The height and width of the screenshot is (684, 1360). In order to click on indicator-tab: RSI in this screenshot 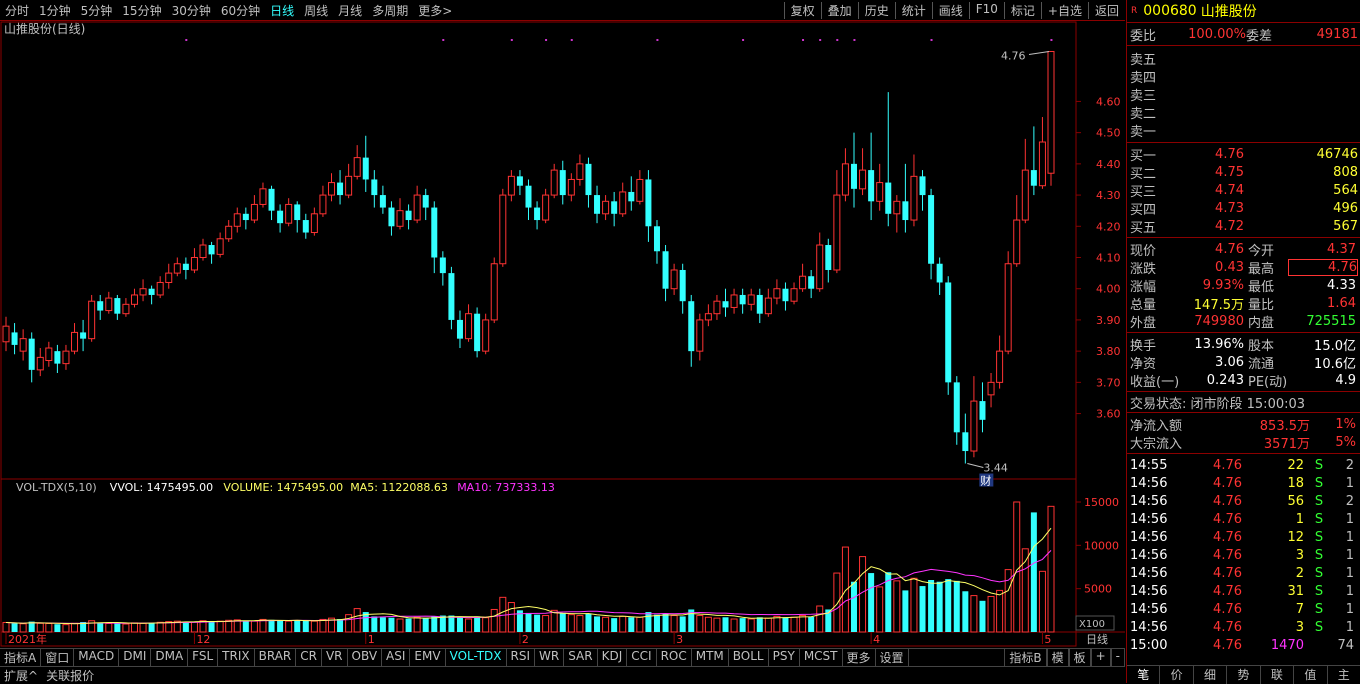, I will do `click(521, 657)`.